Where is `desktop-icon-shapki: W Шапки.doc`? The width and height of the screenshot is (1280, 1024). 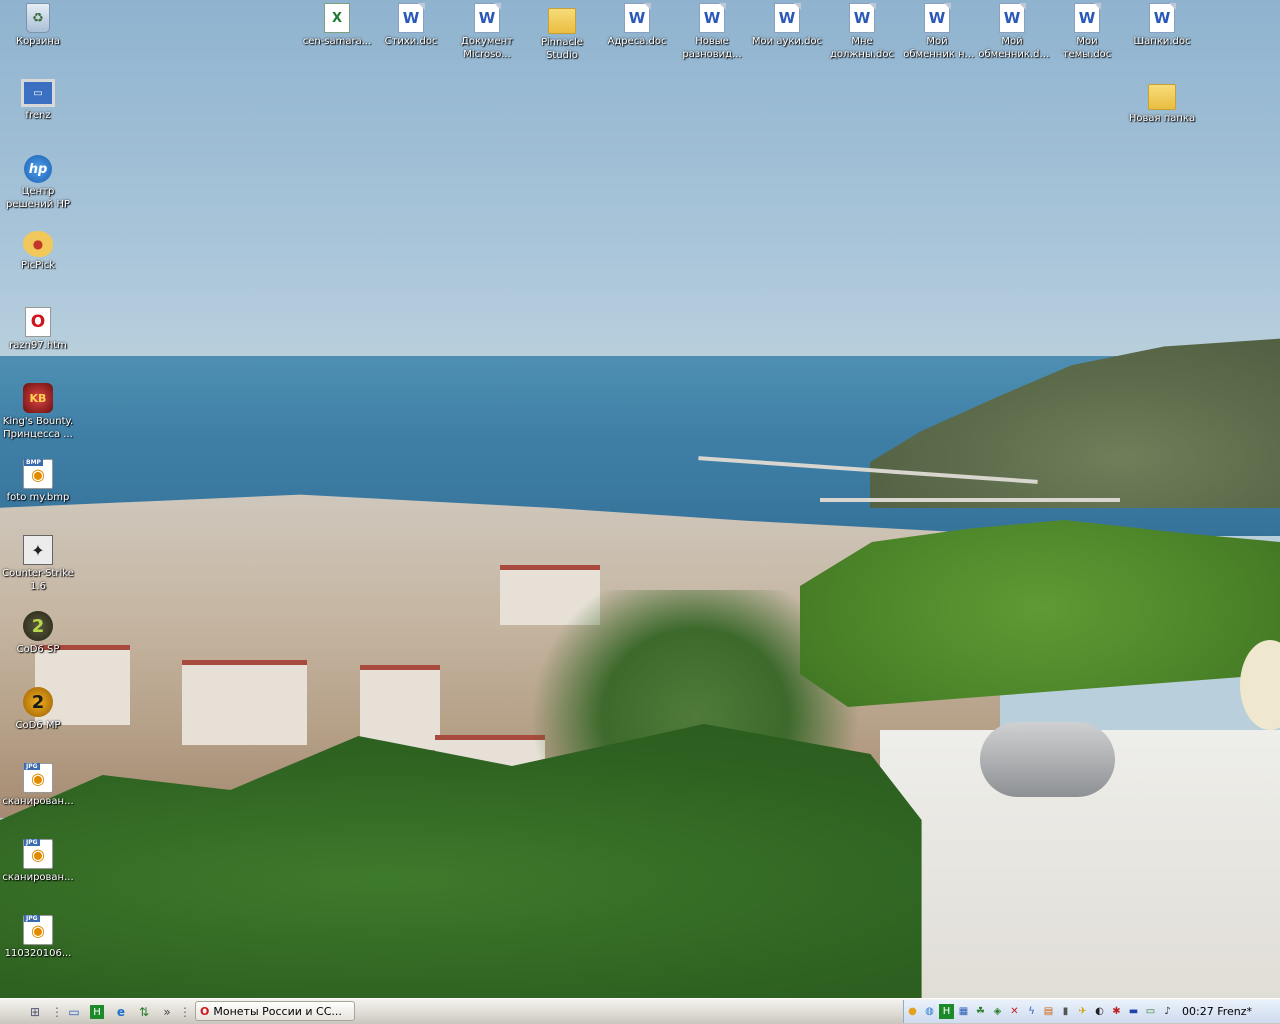 desktop-icon-shapki: W Шапки.doc is located at coordinates (1162, 38).